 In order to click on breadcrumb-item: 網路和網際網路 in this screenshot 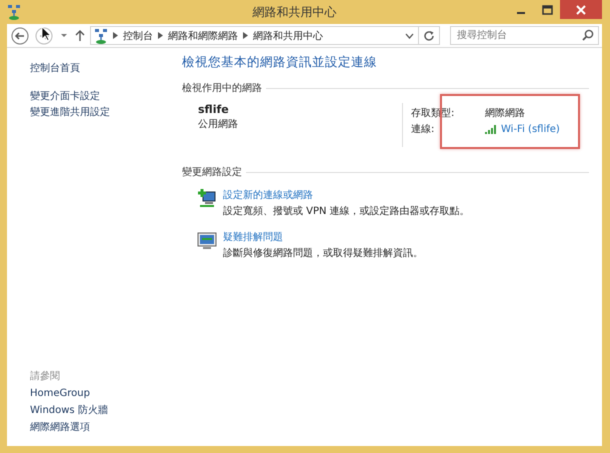, I will do `click(203, 35)`.